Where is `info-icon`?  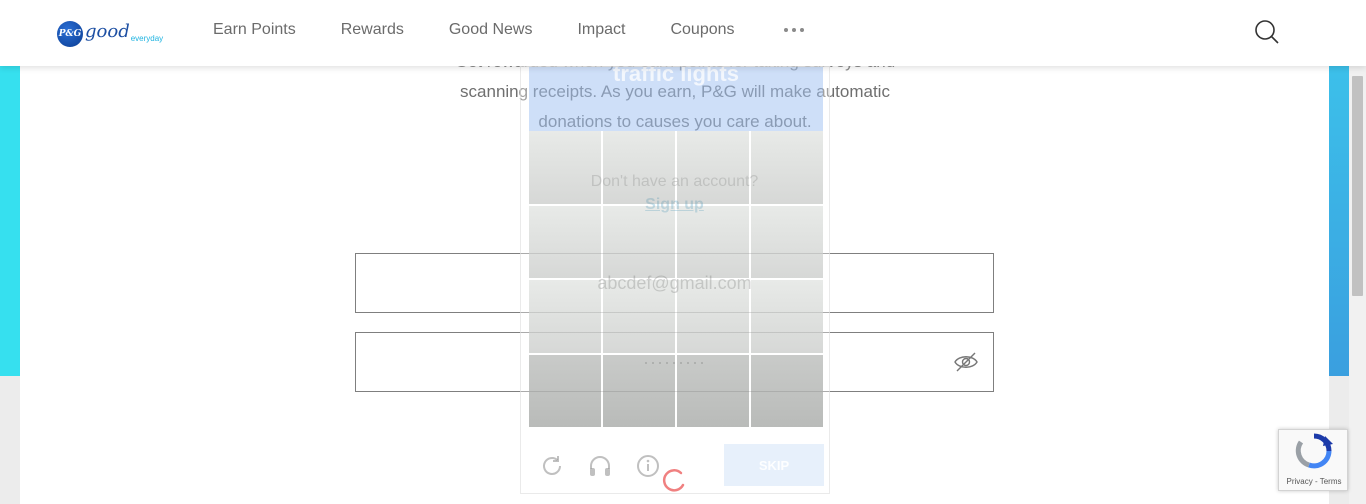 info-icon is located at coordinates (648, 466).